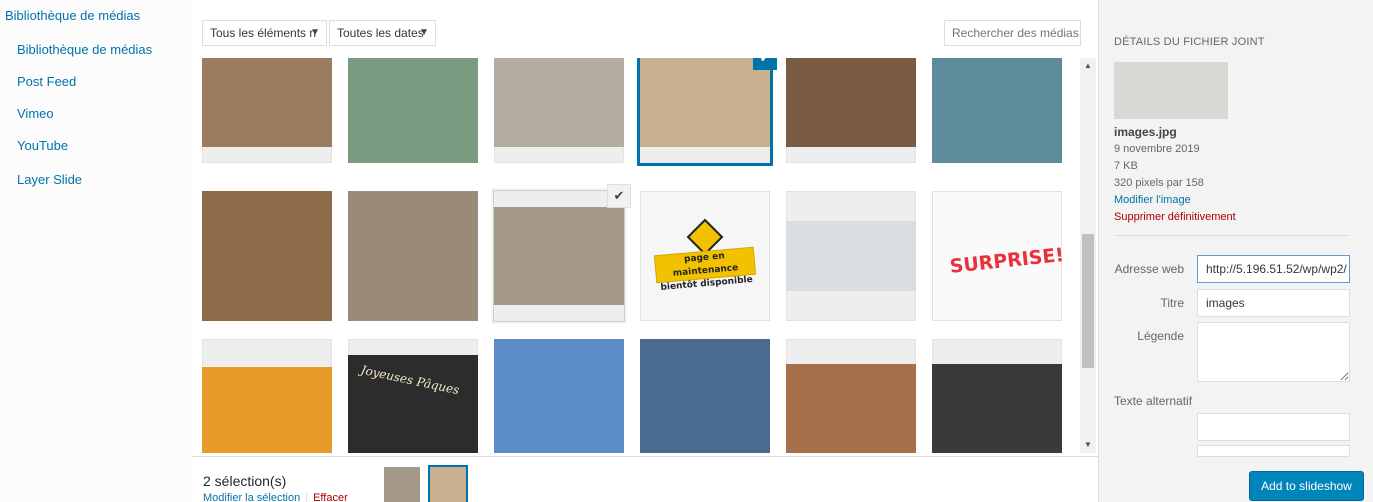 This screenshot has width=1373, height=502. What do you see at coordinates (1306, 486) in the screenshot?
I see `add-to-slideshow-button: Add to slideshow` at bounding box center [1306, 486].